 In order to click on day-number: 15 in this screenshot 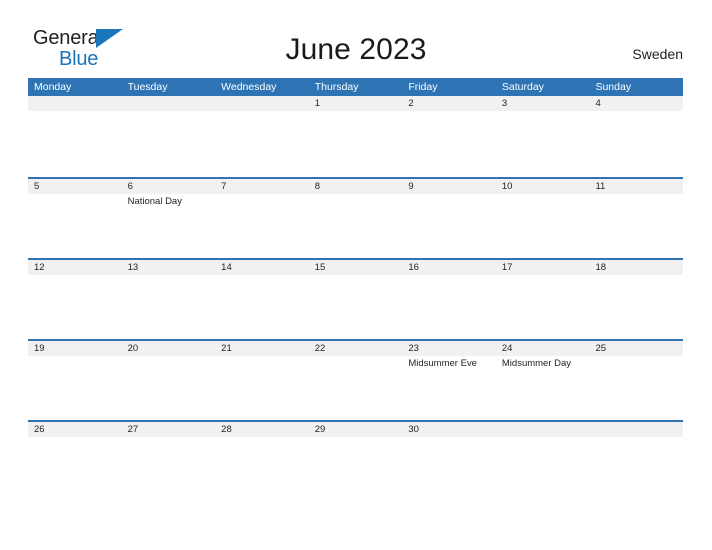, I will do `click(356, 267)`.